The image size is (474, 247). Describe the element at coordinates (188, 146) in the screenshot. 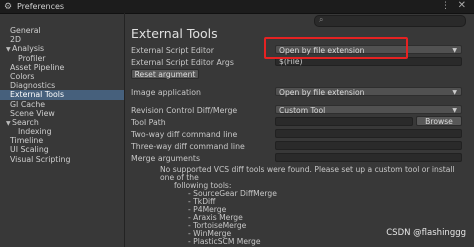

I see `three-way-diff-label: Three-way diff command line` at that location.